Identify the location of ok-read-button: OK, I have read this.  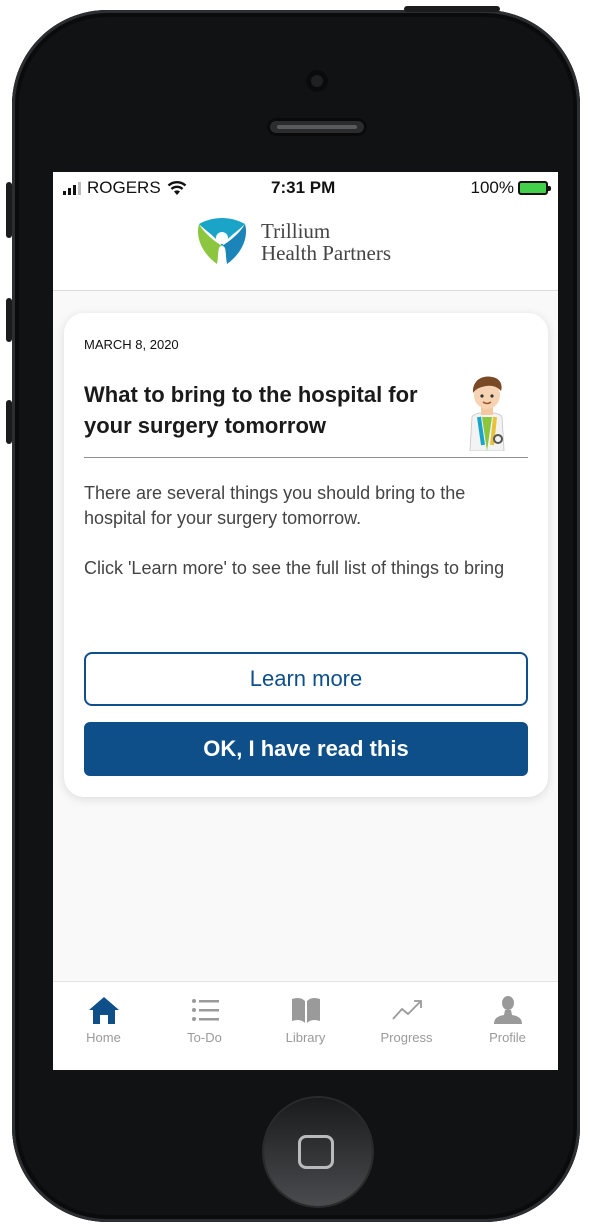
(306, 749).